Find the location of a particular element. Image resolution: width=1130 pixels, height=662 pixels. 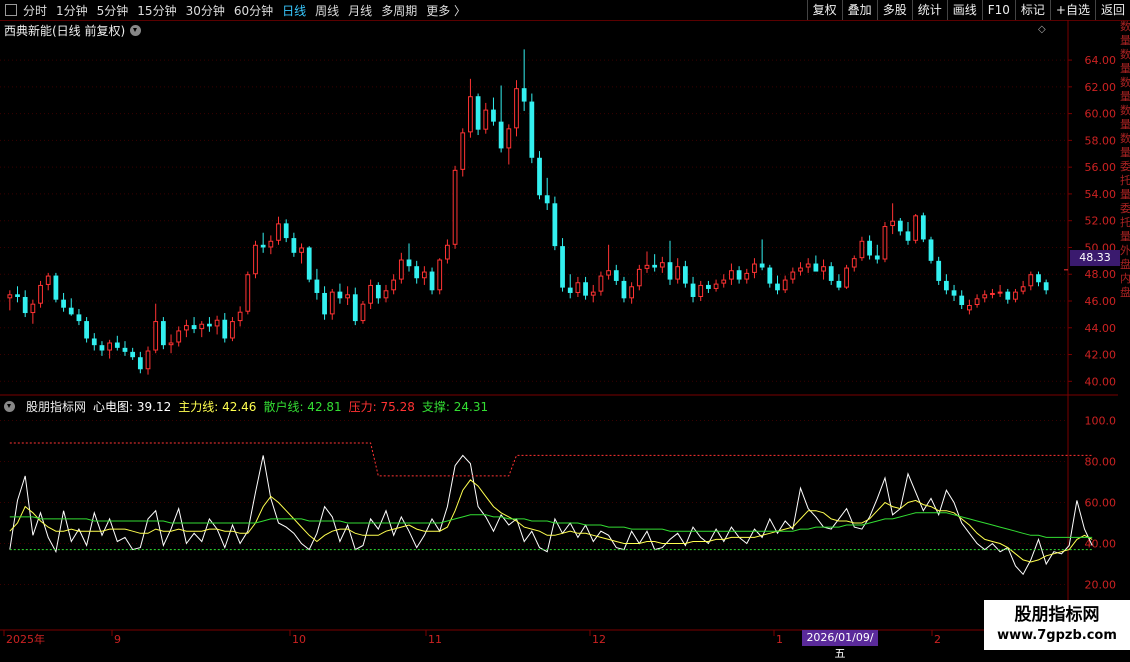

cursor-date-tag: 2026/01/09/五 is located at coordinates (840, 645).